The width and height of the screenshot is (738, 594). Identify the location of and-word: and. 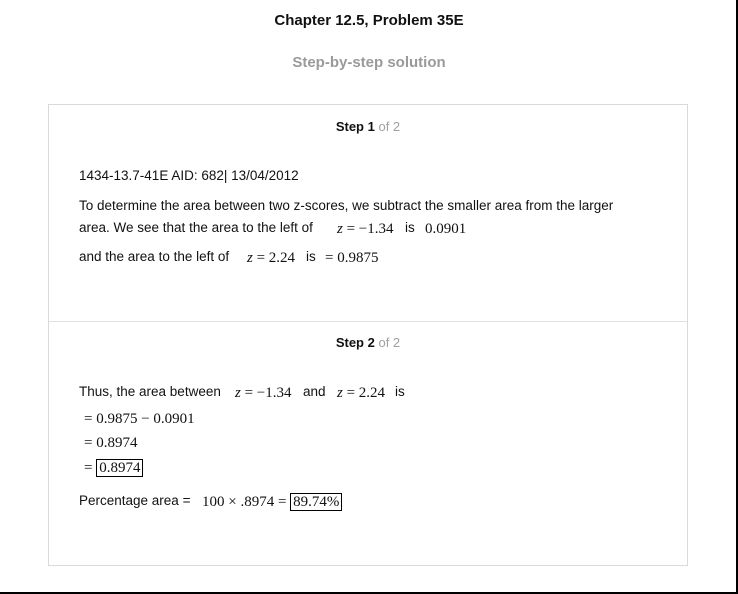
(314, 391).